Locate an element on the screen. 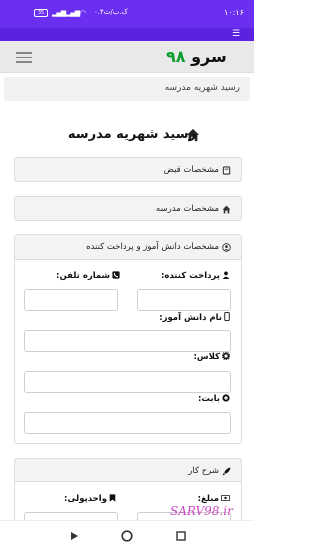 The image size is (320, 550). plus-circle-icon is located at coordinates (226, 398).